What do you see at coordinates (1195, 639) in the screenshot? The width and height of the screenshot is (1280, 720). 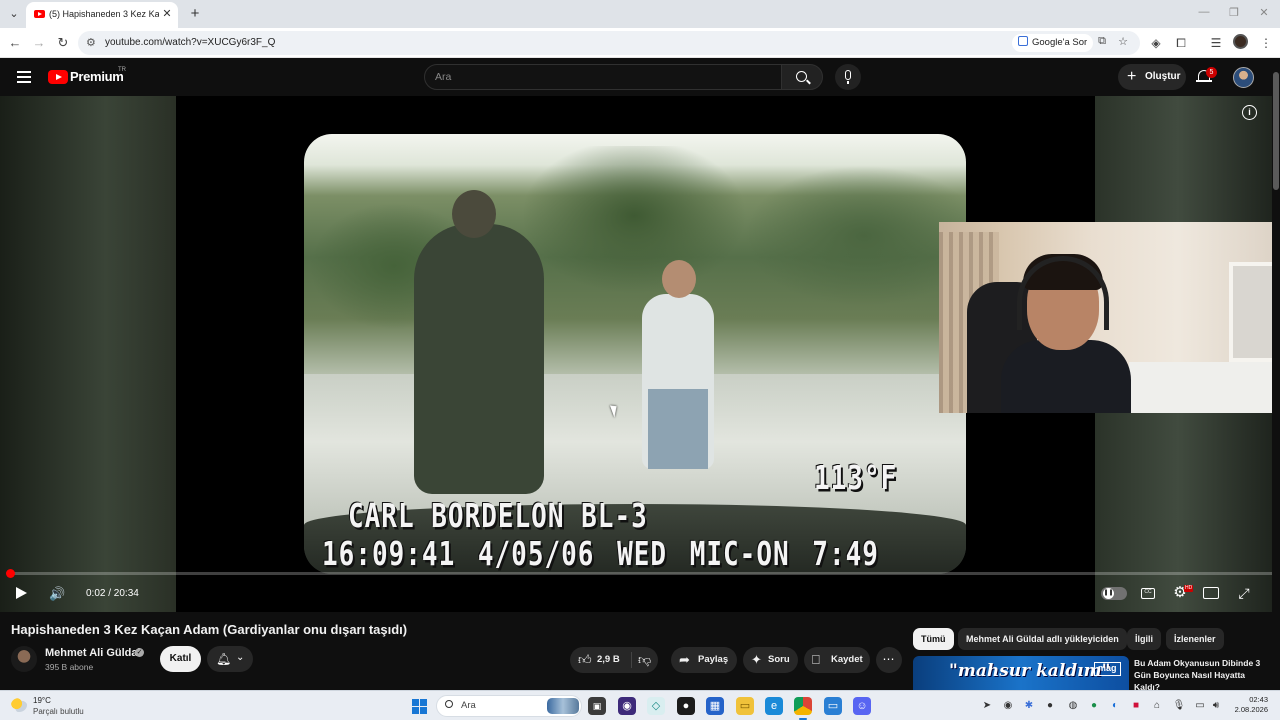 I see `chip-watched: İzlenenler` at bounding box center [1195, 639].